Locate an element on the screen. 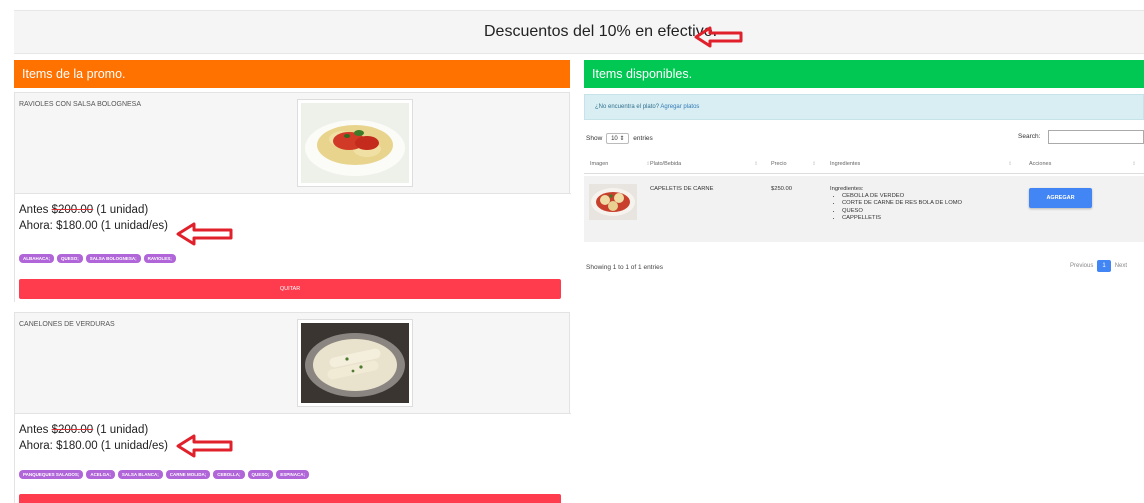 The height and width of the screenshot is (503, 1144). search-label: Search: is located at coordinates (1029, 136).